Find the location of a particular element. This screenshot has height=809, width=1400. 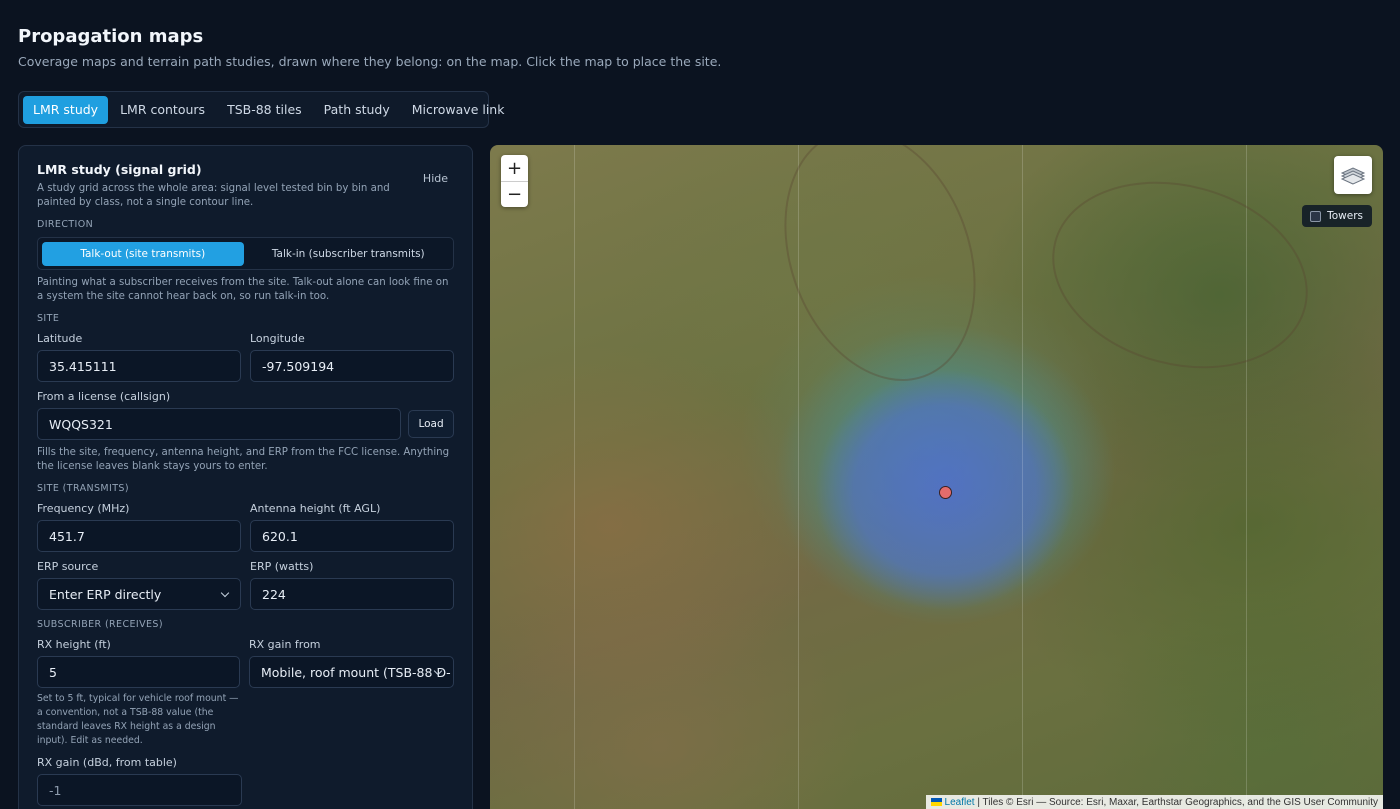

antenna-height-input: 620.1 is located at coordinates (352, 536).